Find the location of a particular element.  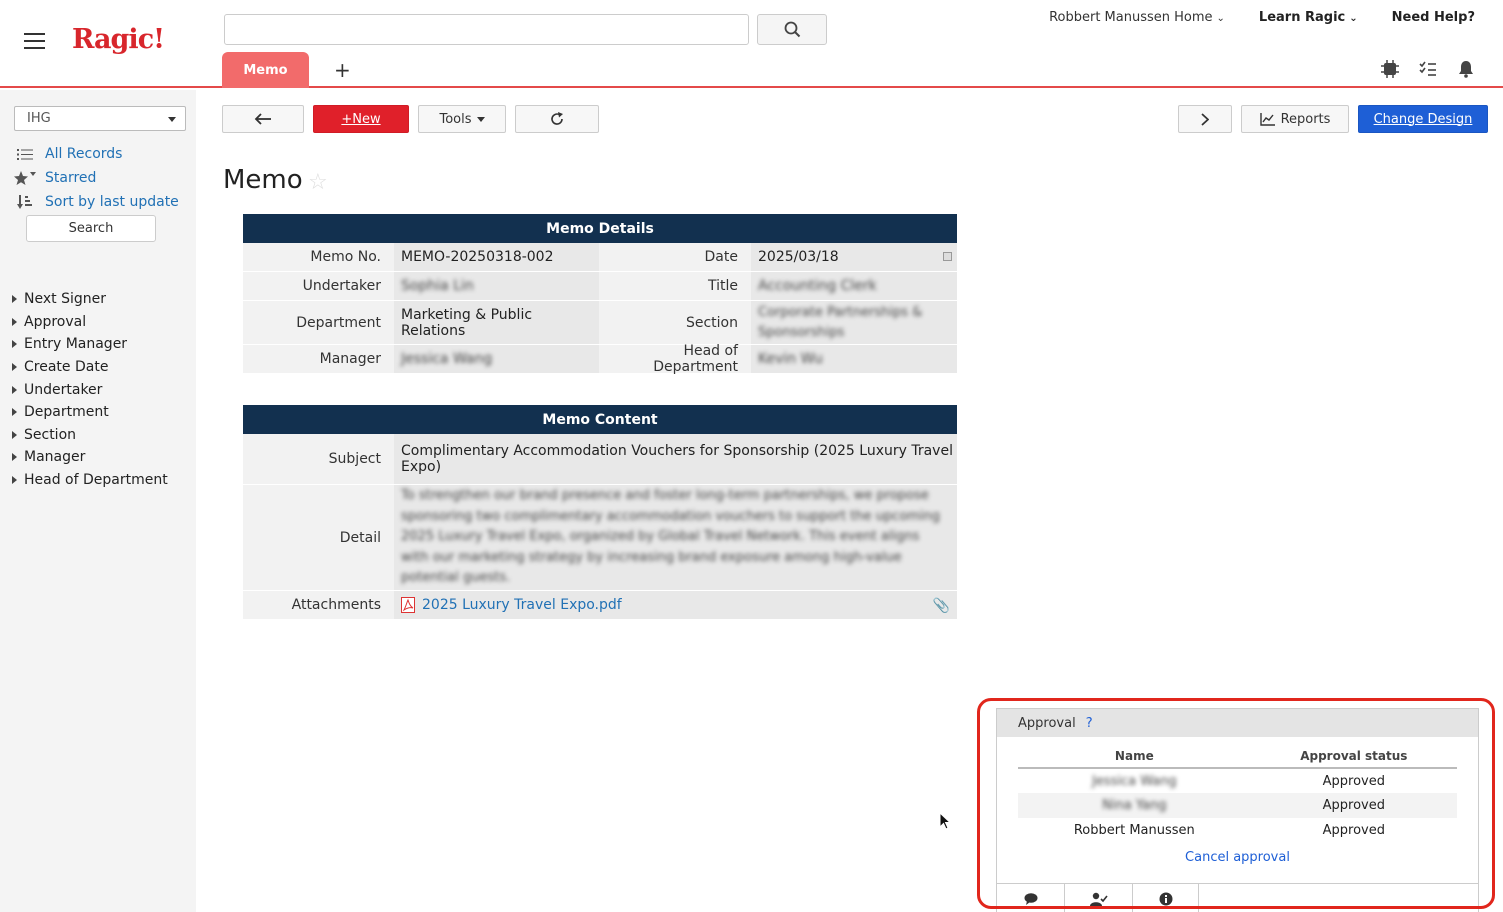

hamburger-menu-icon is located at coordinates (34, 41).